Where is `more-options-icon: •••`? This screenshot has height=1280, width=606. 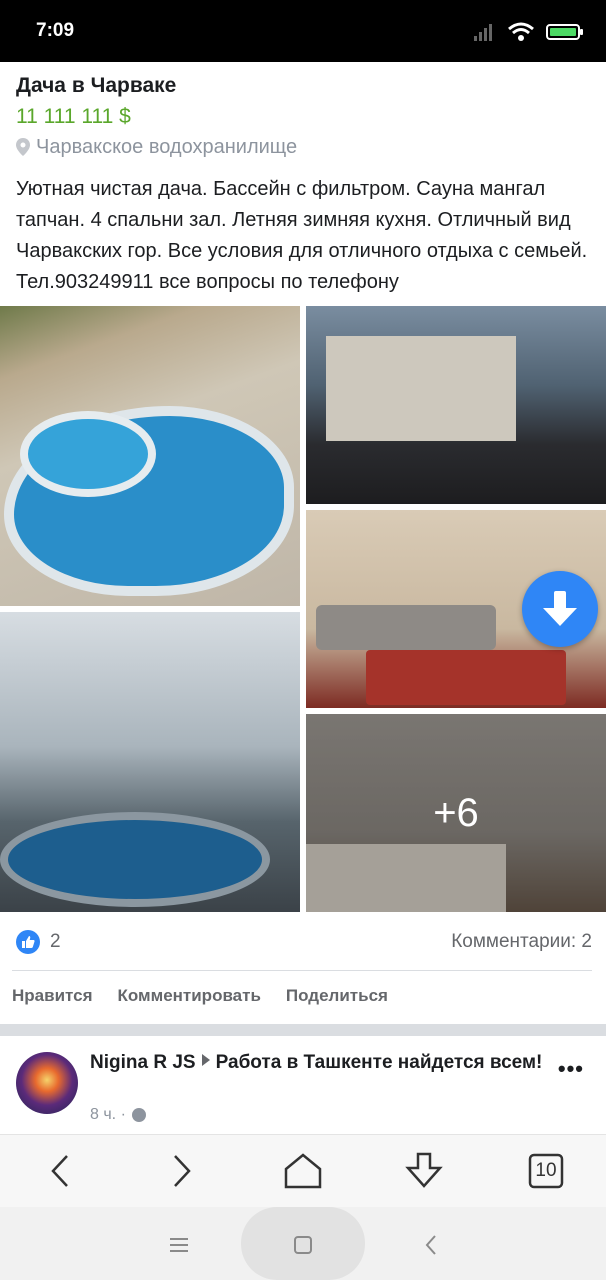
more-options-icon: ••• is located at coordinates (571, 1069).